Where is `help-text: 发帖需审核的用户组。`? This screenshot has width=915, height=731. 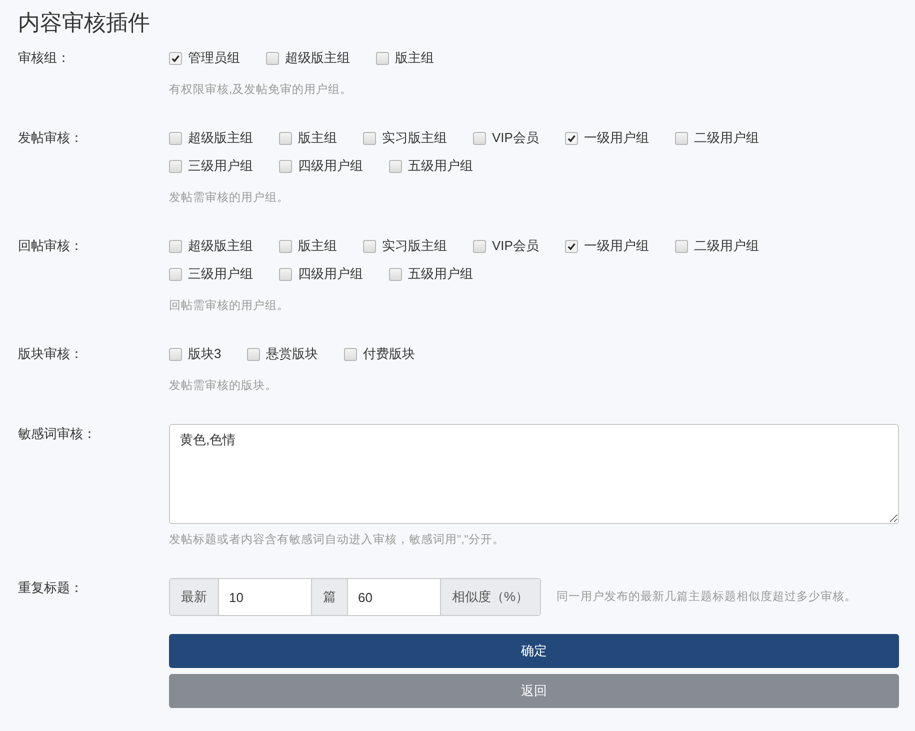 help-text: 发帖需审核的用户组。 is located at coordinates (229, 198).